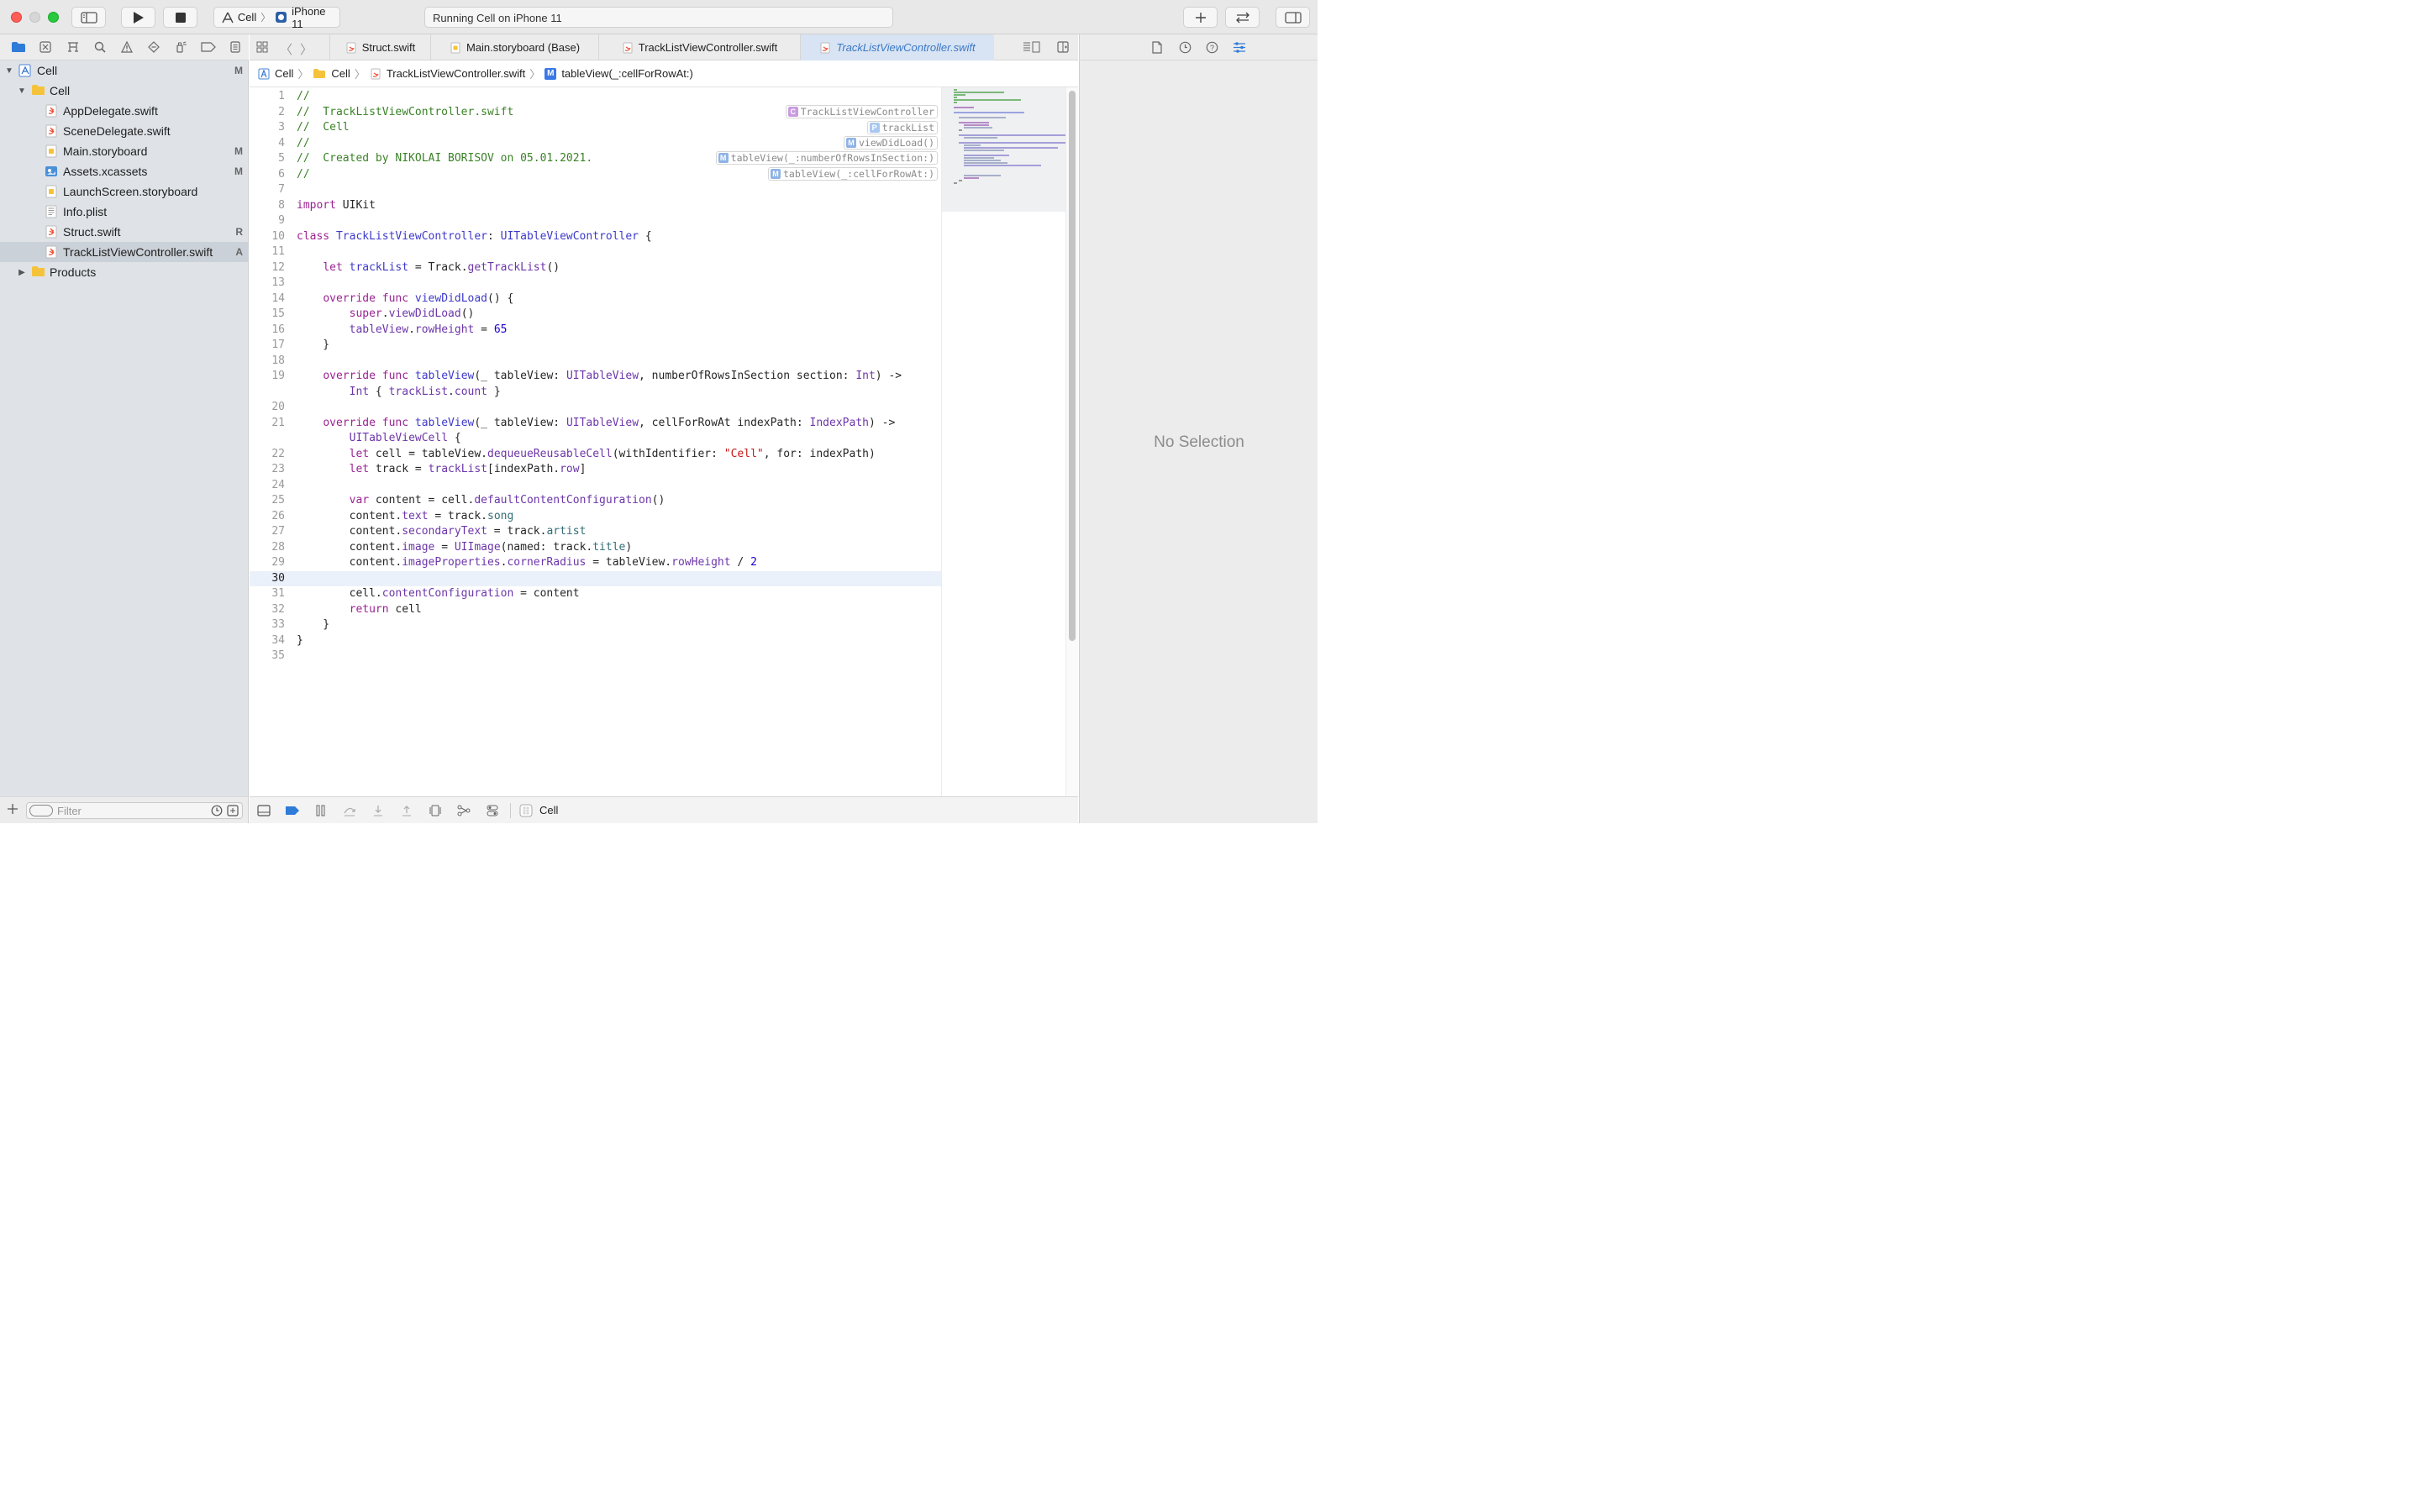 The image size is (2420, 1512). What do you see at coordinates (389, 47) in the screenshot?
I see `tab-label: Struct.swift` at bounding box center [389, 47].